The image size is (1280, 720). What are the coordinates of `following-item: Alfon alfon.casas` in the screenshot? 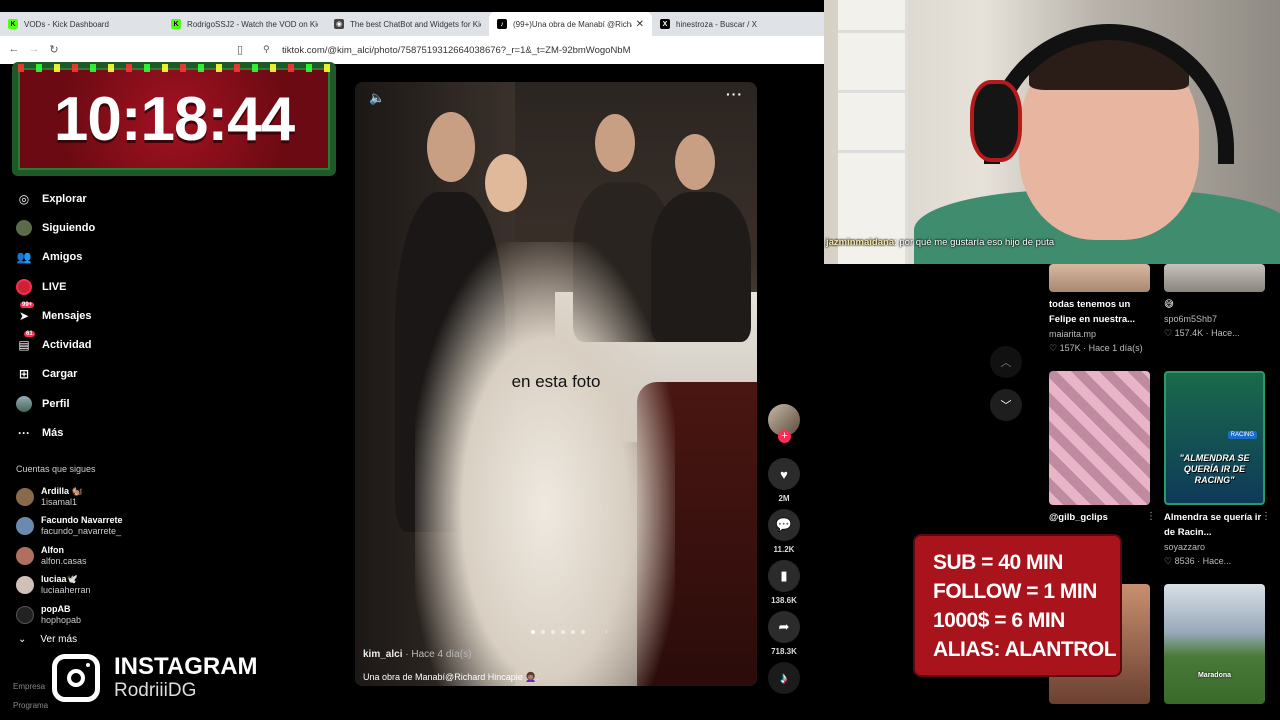 It's located at (69, 556).